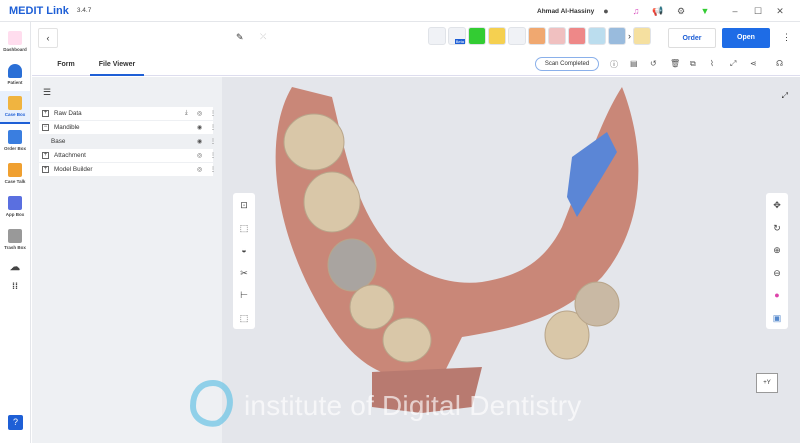 This screenshot has width=800, height=443. Describe the element at coordinates (629, 36) in the screenshot. I see `chevron-right-icon: ›` at that location.